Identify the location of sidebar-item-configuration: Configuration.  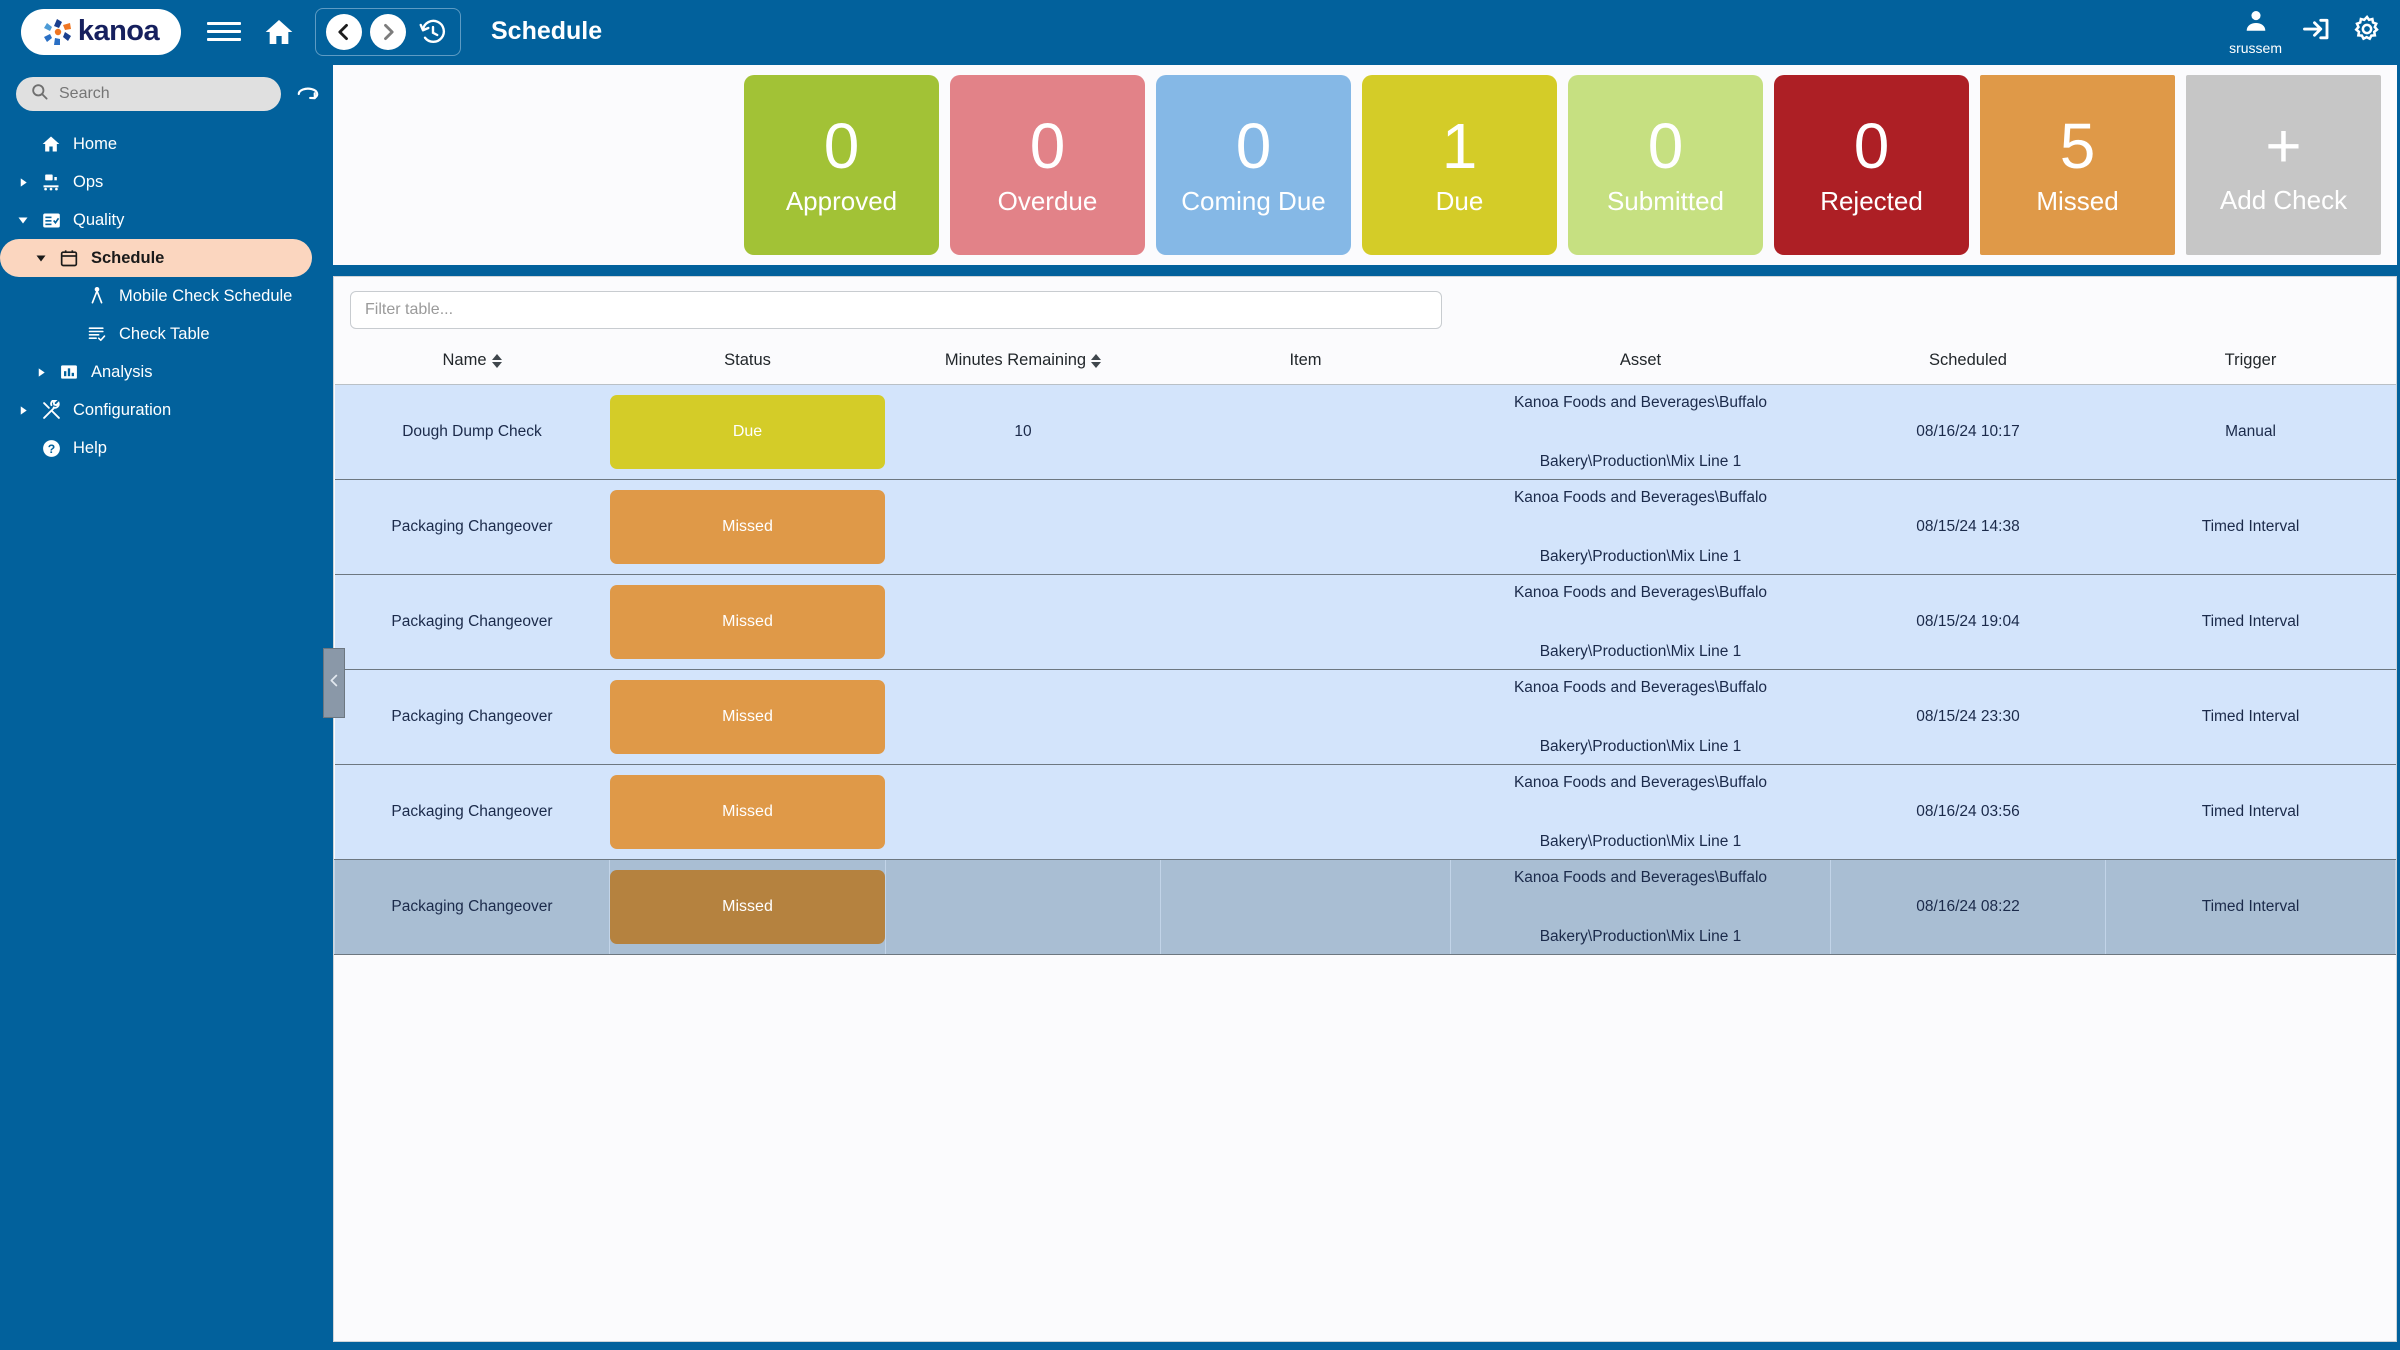
(165, 410).